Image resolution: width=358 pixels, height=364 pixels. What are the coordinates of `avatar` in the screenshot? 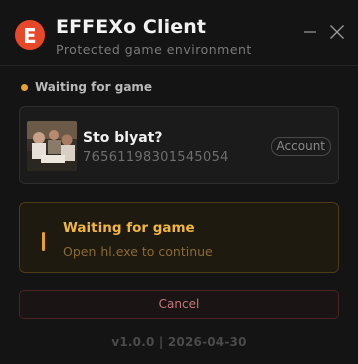 It's located at (52, 146).